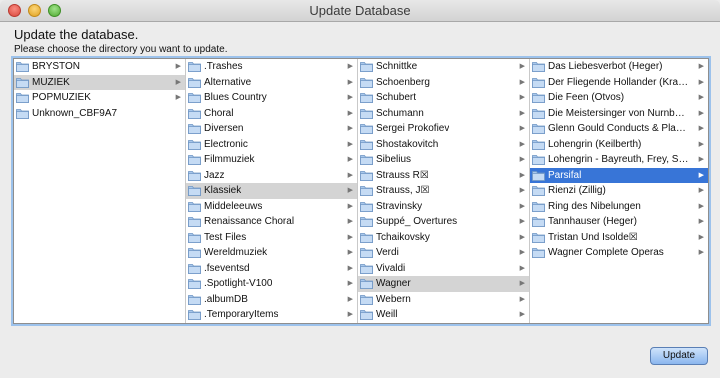  What do you see at coordinates (619, 253) in the screenshot?
I see `folder-row: Wagner Complete Operas ▶` at bounding box center [619, 253].